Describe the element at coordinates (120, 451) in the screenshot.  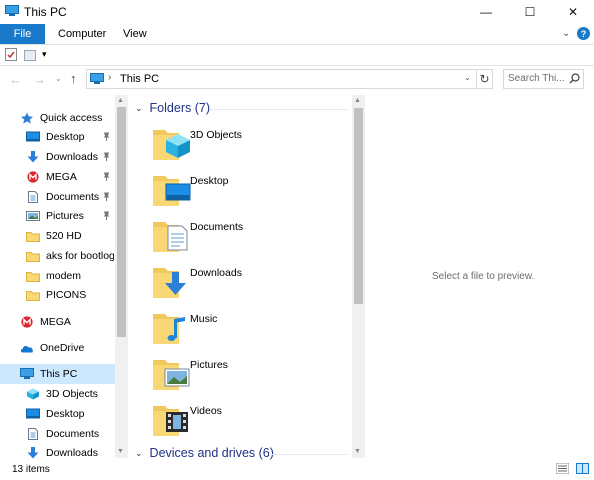
I see `nav-scroll-down-arrow: ▼` at that location.